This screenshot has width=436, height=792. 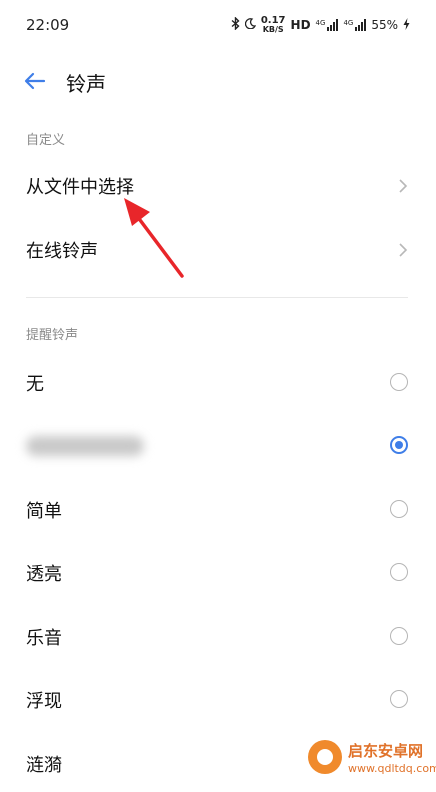 What do you see at coordinates (218, 250) in the screenshot?
I see `list-item-online-ringtone: 在线铃声` at bounding box center [218, 250].